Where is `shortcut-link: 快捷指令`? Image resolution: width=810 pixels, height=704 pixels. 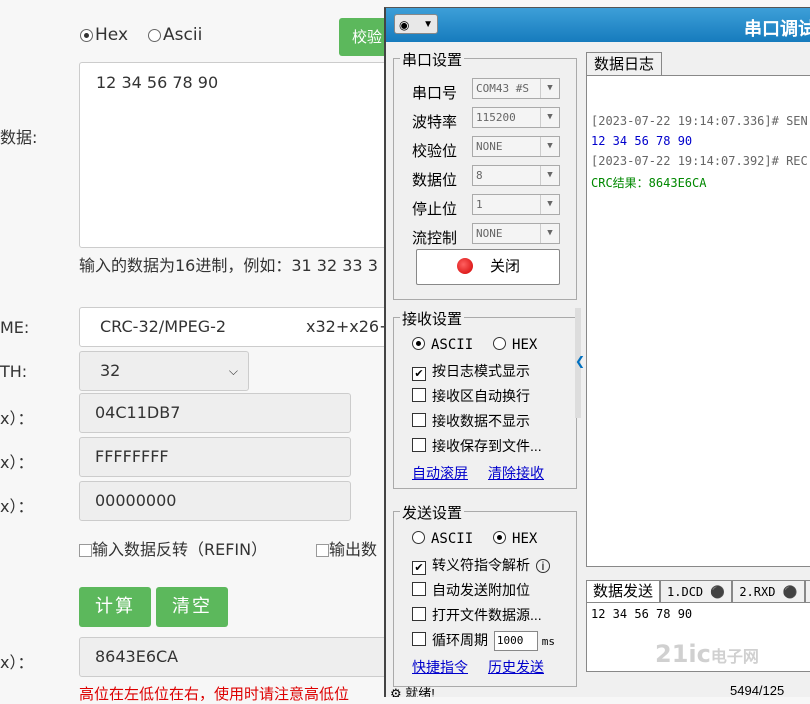
shortcut-link: 快捷指令 is located at coordinates (440, 667).